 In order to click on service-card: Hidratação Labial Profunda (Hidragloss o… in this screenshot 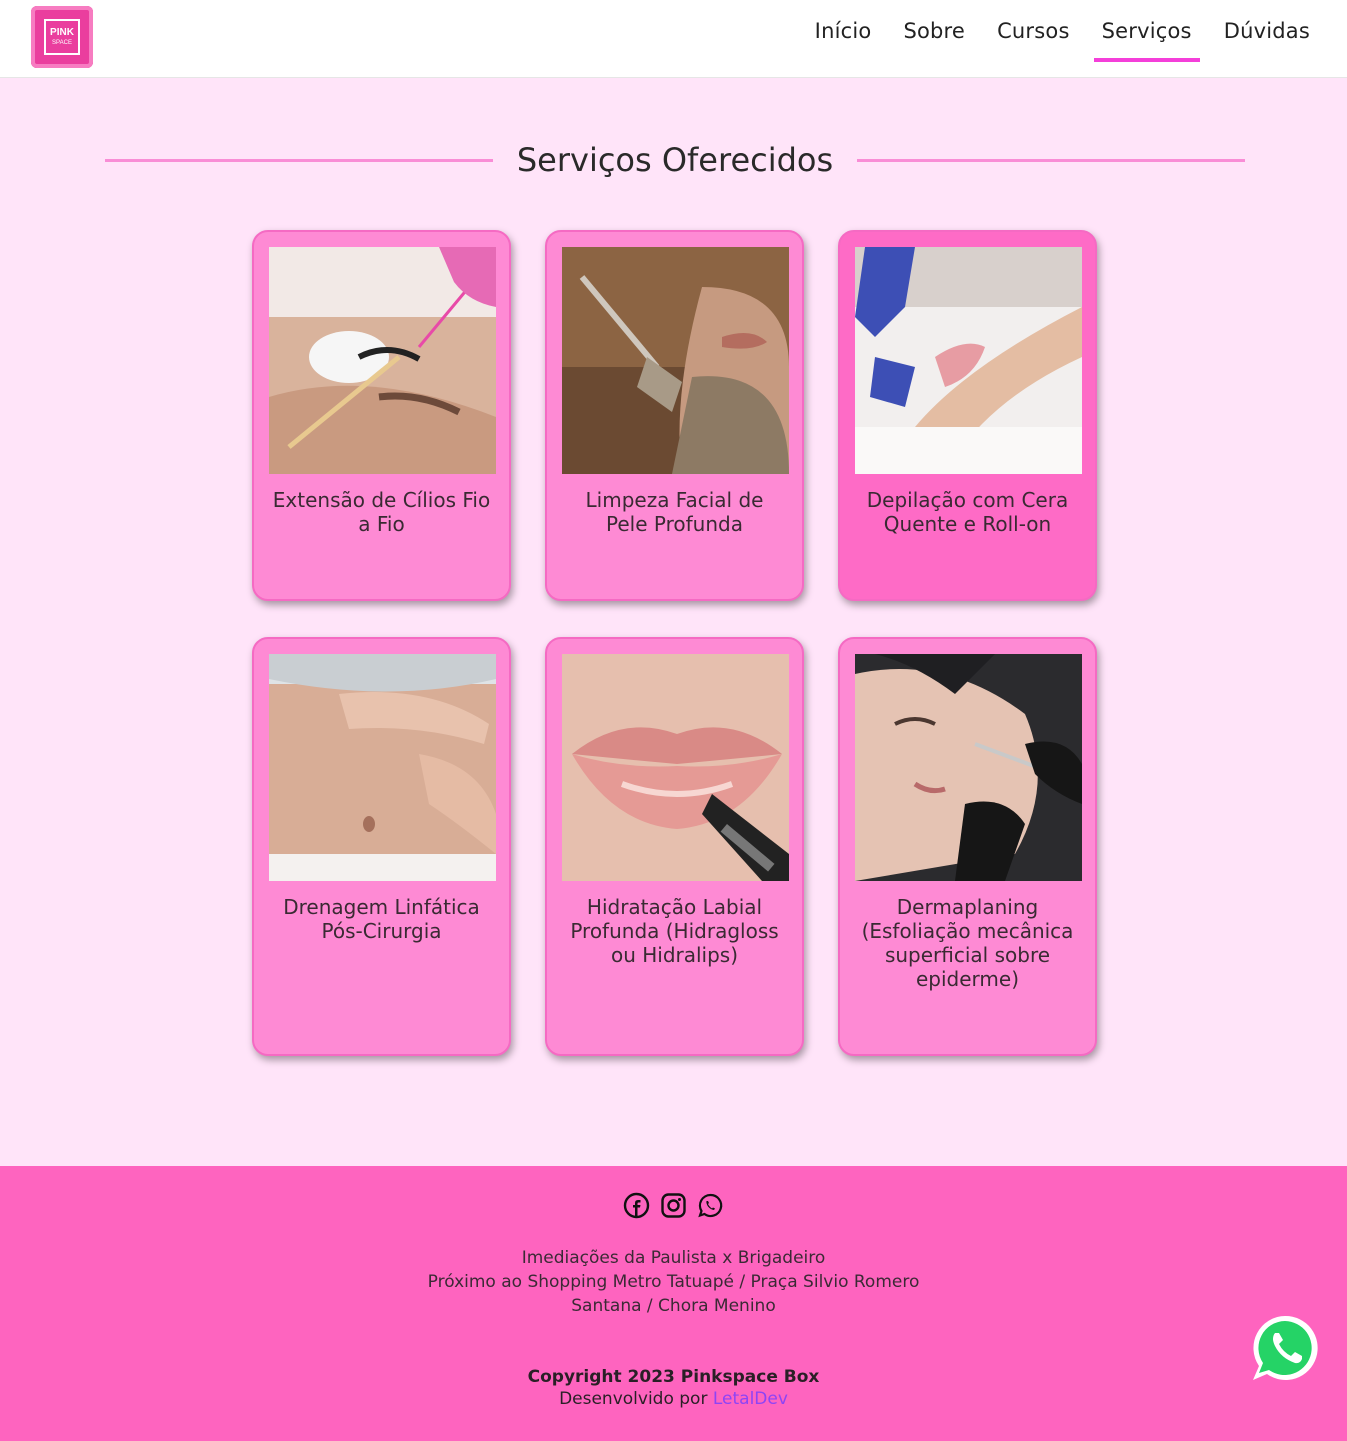, I will do `click(674, 846)`.